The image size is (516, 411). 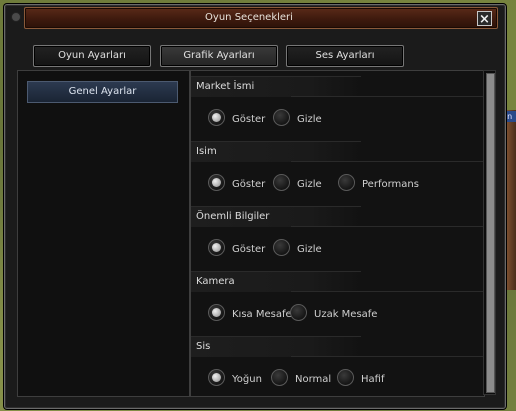 I want to click on option-label: Performans, so click(x=390, y=184).